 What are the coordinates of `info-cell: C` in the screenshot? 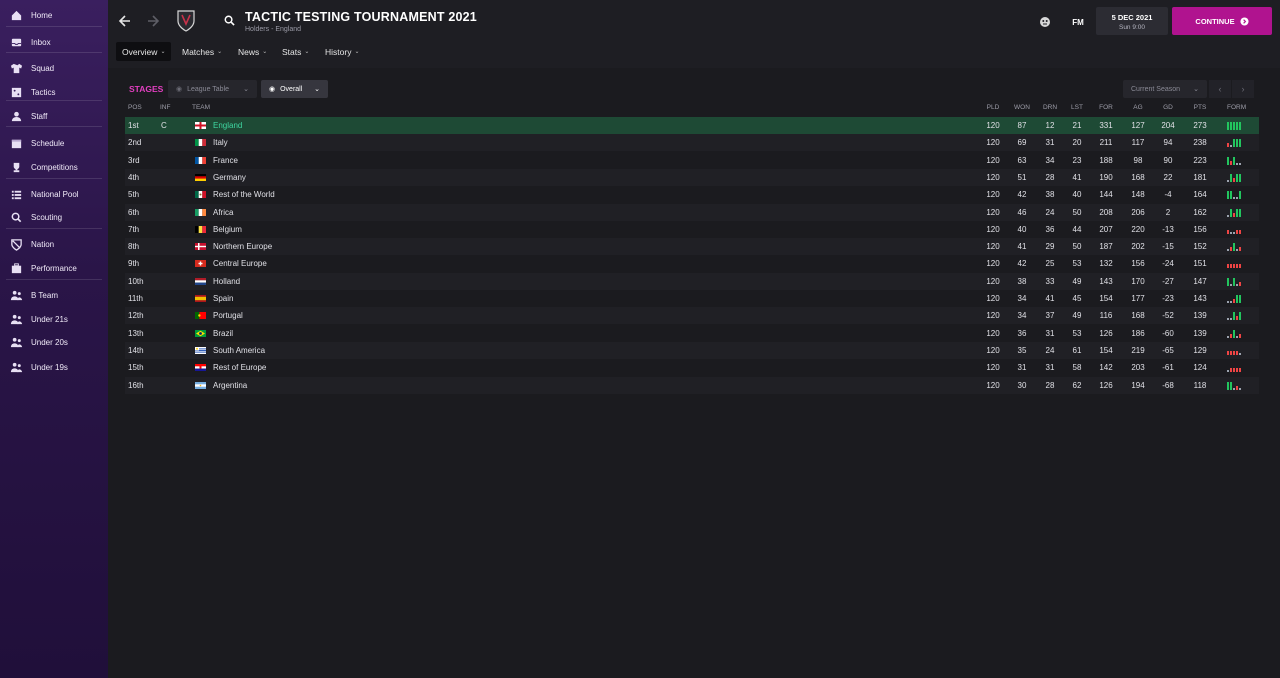 It's located at (164, 125).